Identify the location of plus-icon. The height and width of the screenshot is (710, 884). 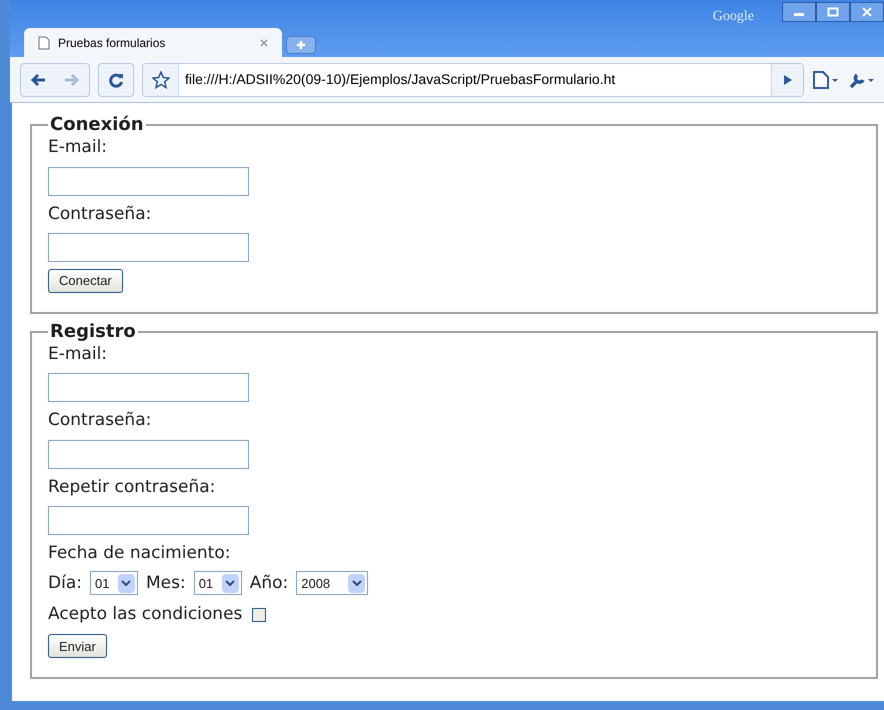
(301, 45).